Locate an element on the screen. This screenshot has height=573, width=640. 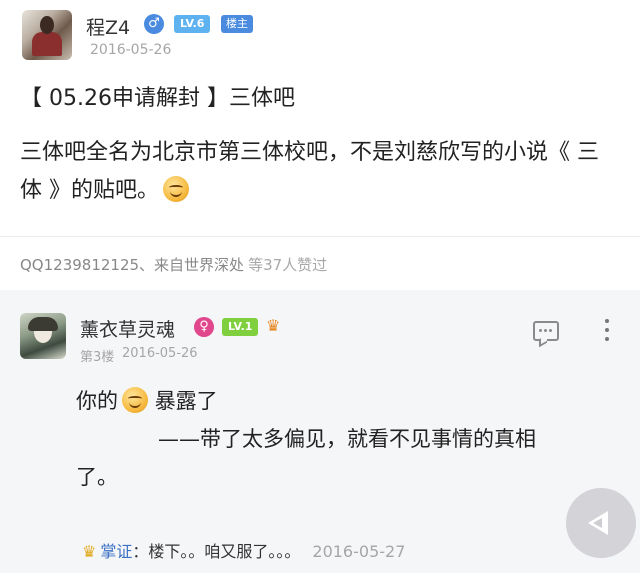
male-gender-icon: ♂ is located at coordinates (154, 24).